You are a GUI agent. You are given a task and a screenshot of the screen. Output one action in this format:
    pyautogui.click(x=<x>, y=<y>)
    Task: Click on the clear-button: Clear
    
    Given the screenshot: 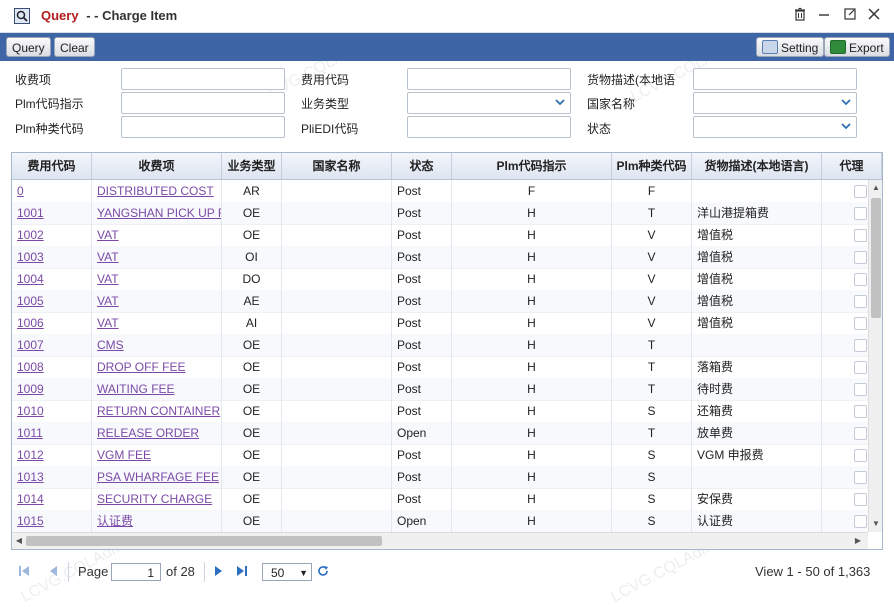 What is the action you would take?
    pyautogui.click(x=74, y=47)
    